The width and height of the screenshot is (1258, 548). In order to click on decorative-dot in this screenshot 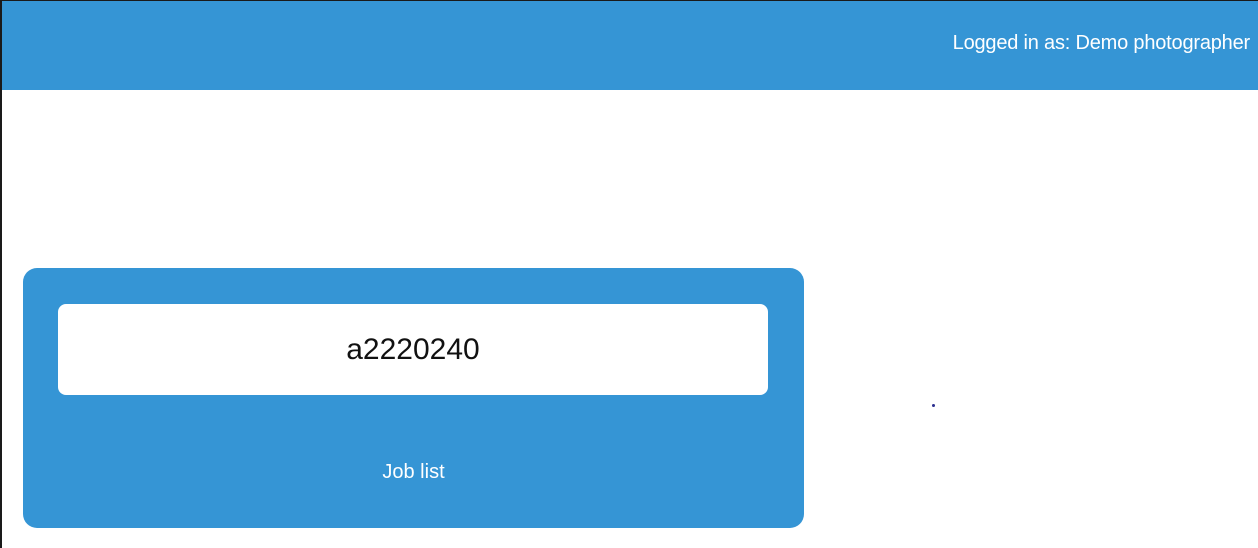, I will do `click(933, 405)`.